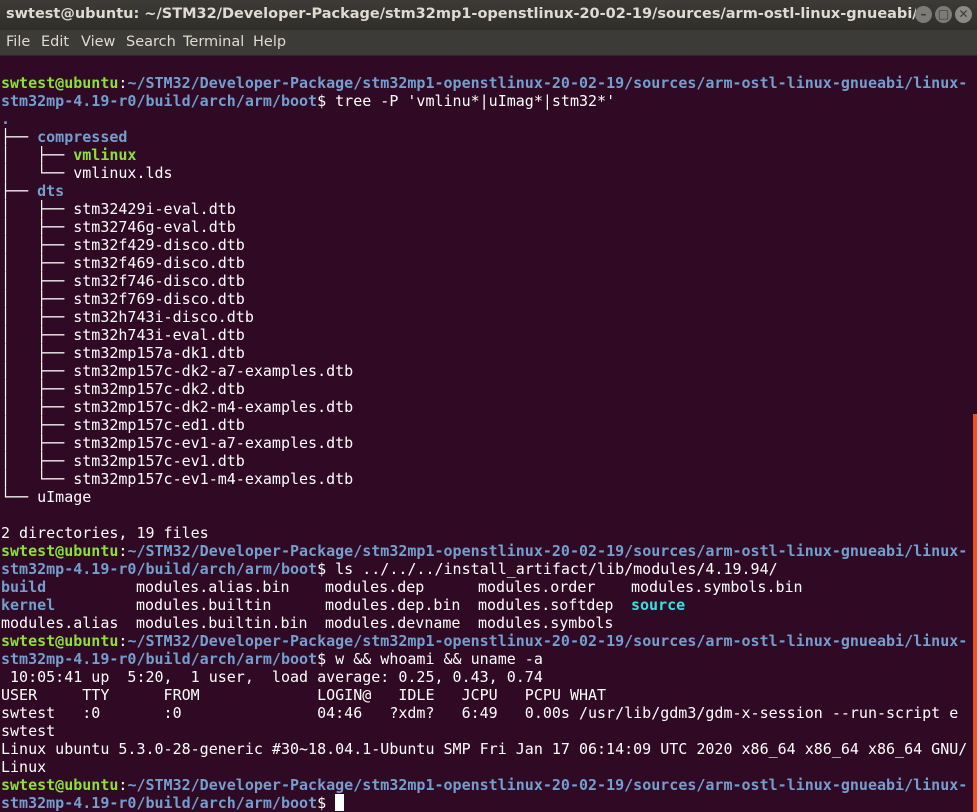  I want to click on menu-edit: Edit, so click(55, 42).